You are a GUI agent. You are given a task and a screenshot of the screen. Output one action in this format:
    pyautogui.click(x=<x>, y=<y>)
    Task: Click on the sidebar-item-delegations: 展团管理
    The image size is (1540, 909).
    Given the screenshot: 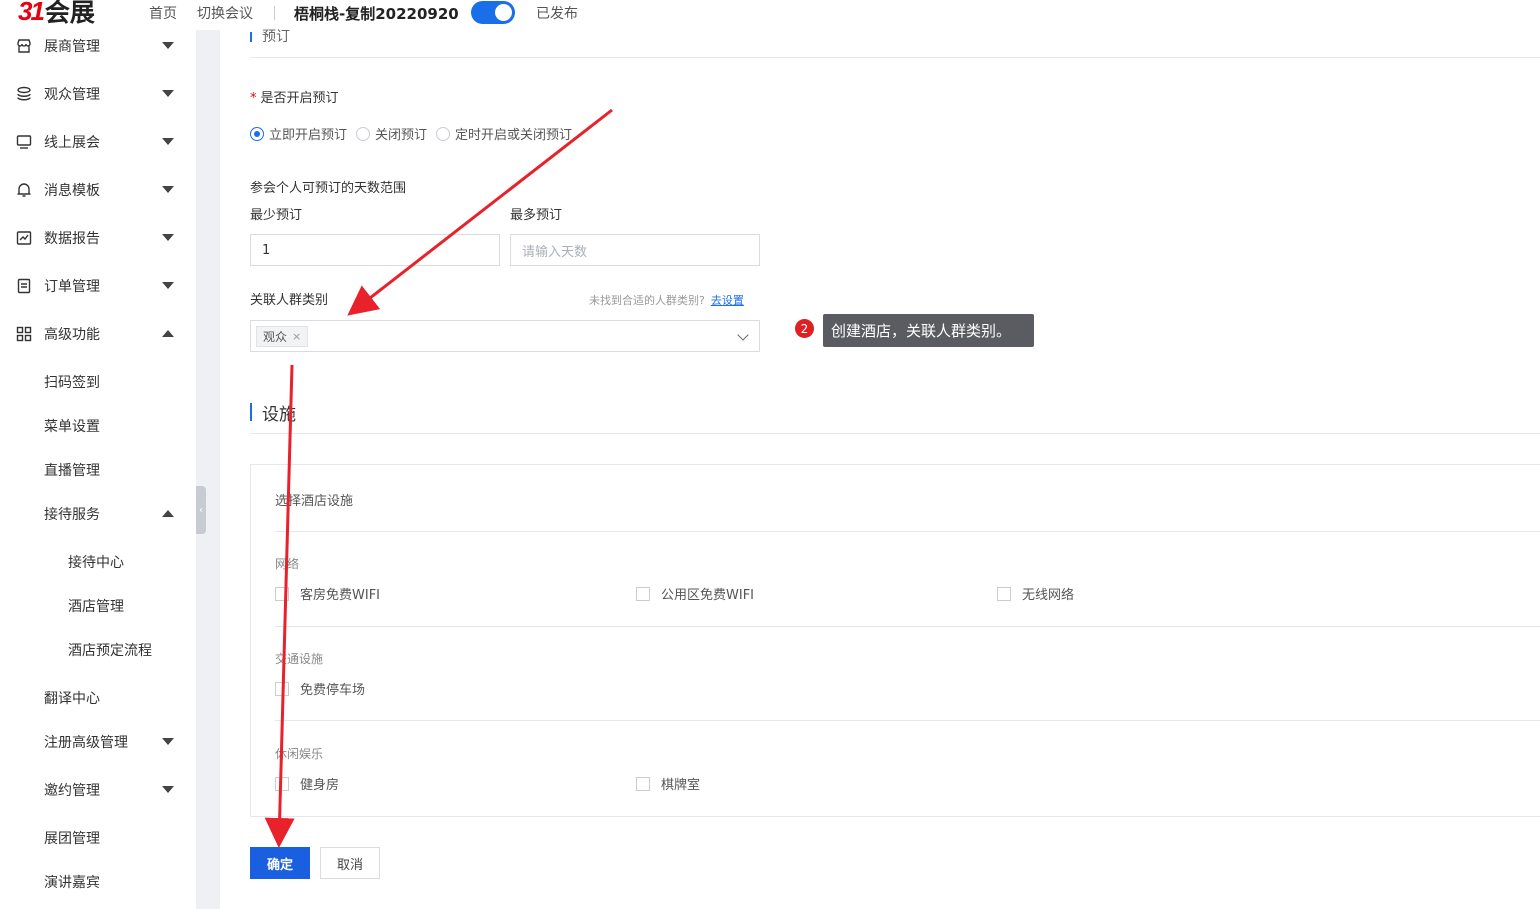 What is the action you would take?
    pyautogui.click(x=98, y=838)
    